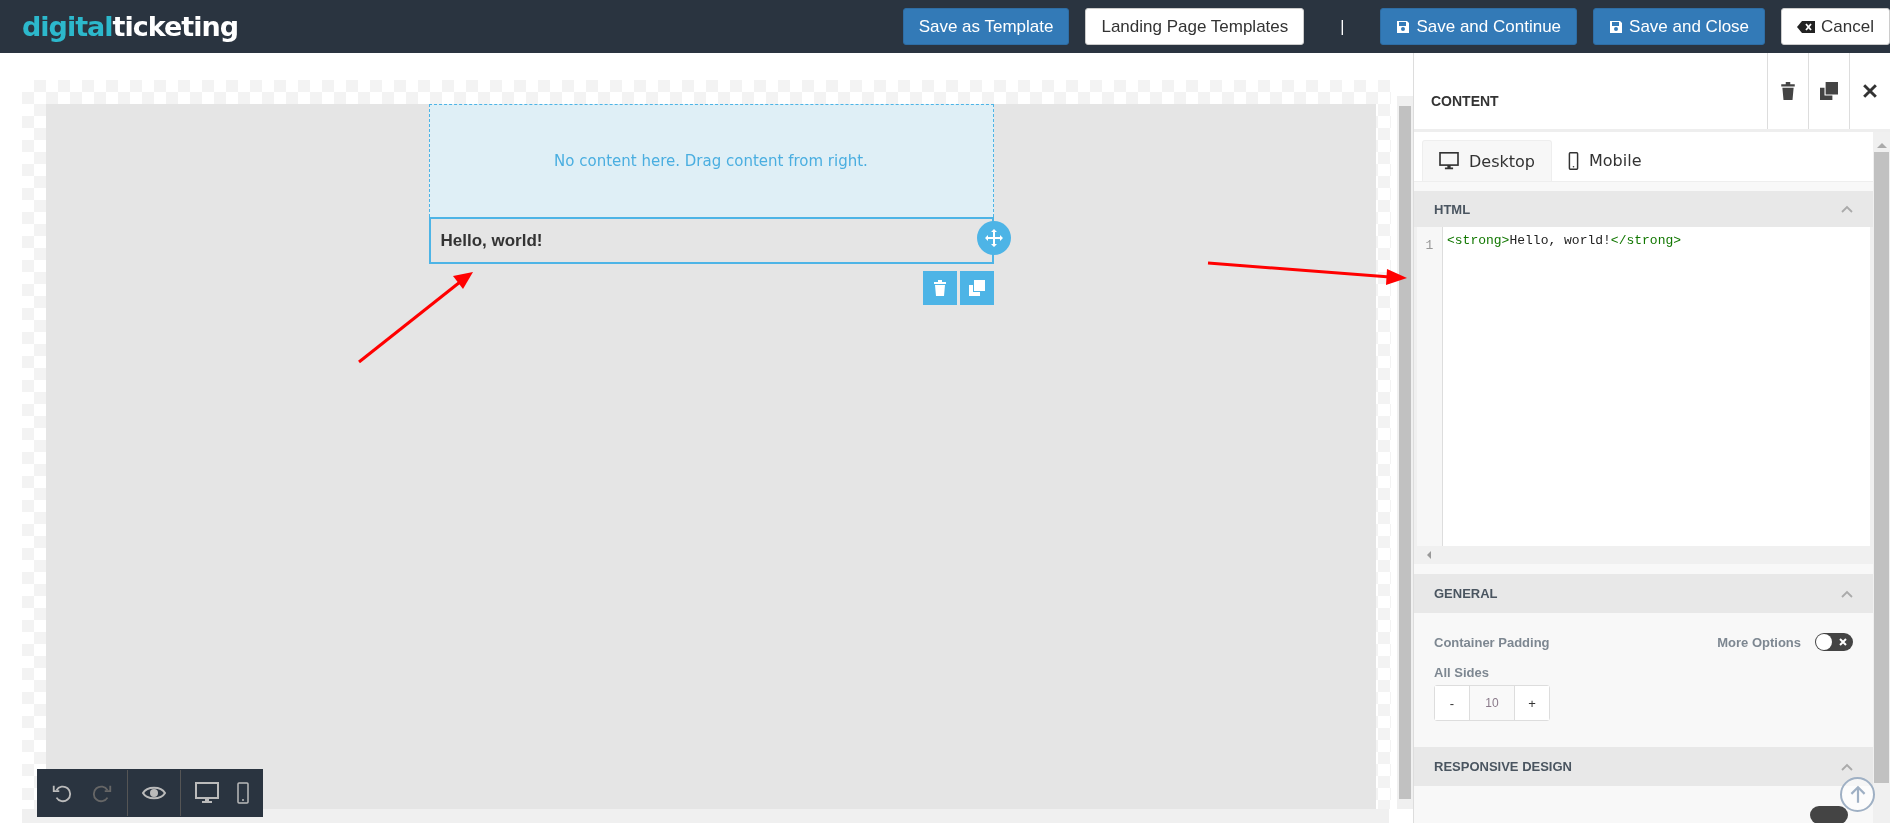  What do you see at coordinates (1462, 672) in the screenshot?
I see `field-label: All Sides` at bounding box center [1462, 672].